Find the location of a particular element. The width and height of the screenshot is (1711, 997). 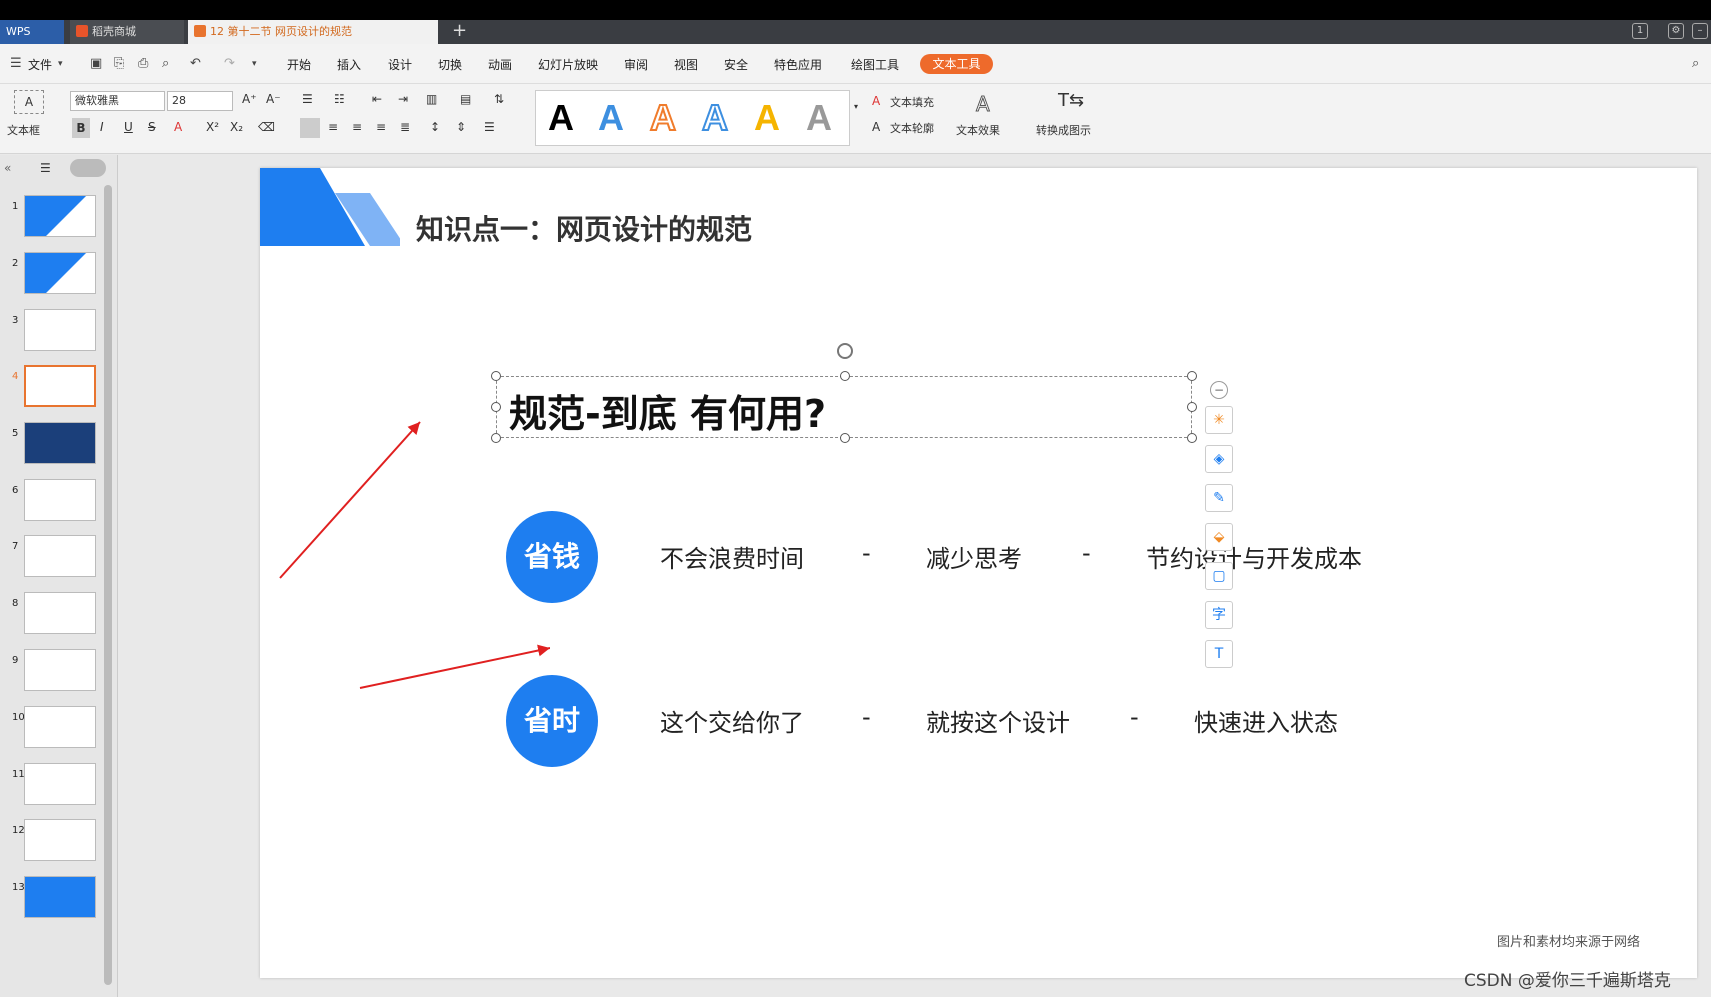

tab-shop: 稻壳商城 is located at coordinates (127, 32).